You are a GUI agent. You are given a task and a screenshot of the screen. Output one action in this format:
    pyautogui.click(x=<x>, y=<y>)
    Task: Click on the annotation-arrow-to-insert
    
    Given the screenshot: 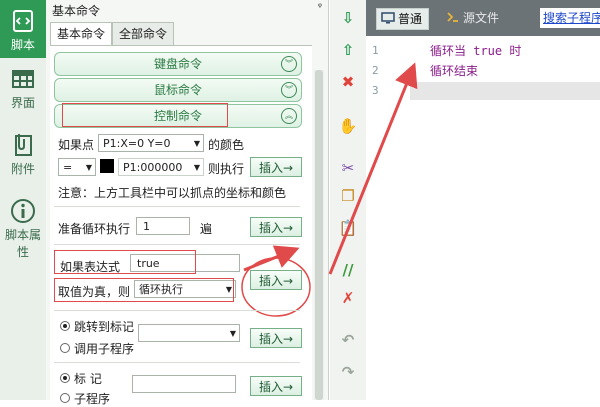 What is the action you would take?
    pyautogui.click(x=271, y=258)
    